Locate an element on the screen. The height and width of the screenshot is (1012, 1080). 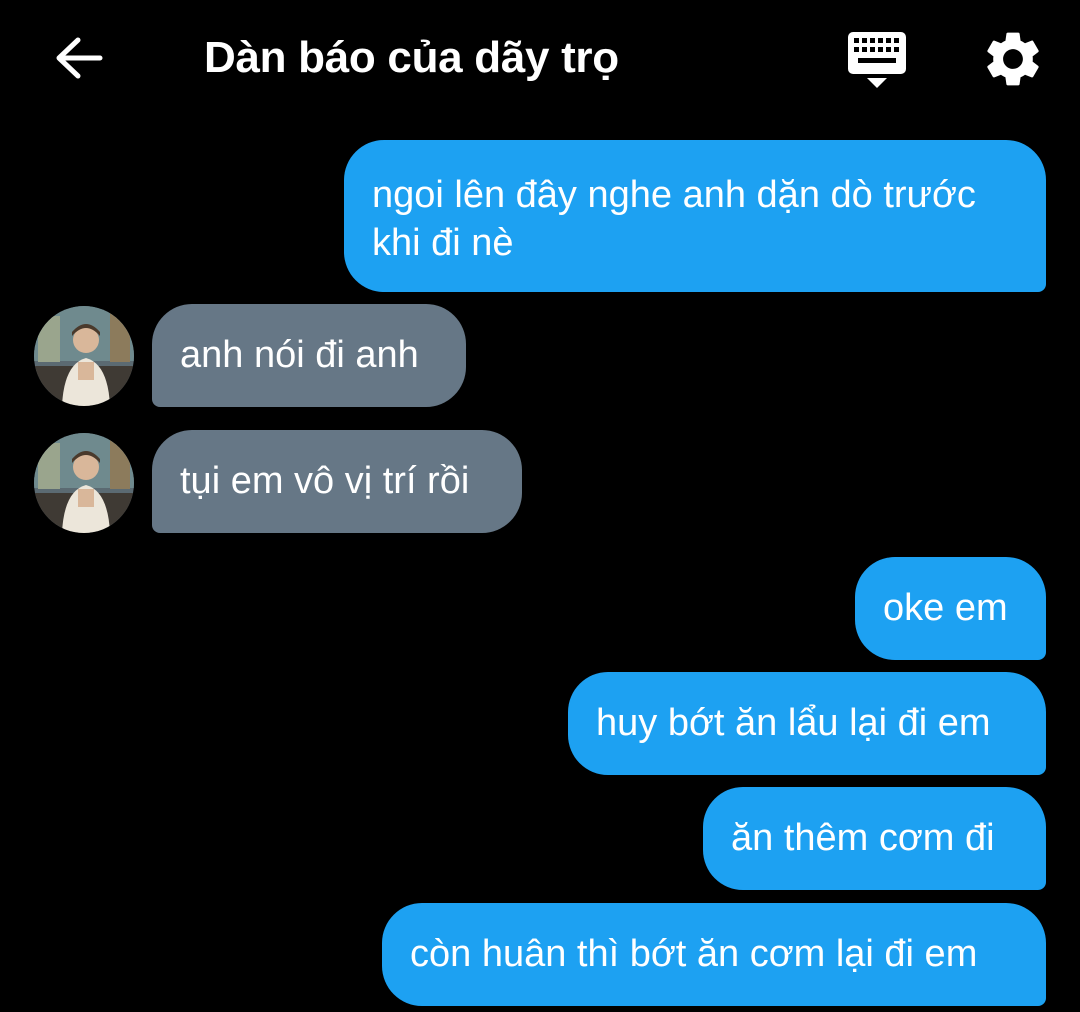
keyboard-icon is located at coordinates (877, 60).